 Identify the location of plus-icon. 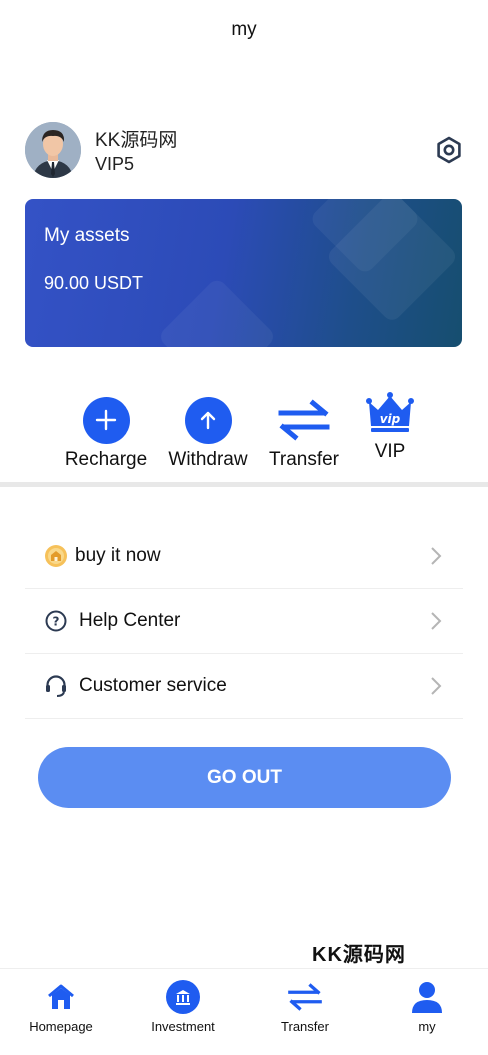
(106, 420).